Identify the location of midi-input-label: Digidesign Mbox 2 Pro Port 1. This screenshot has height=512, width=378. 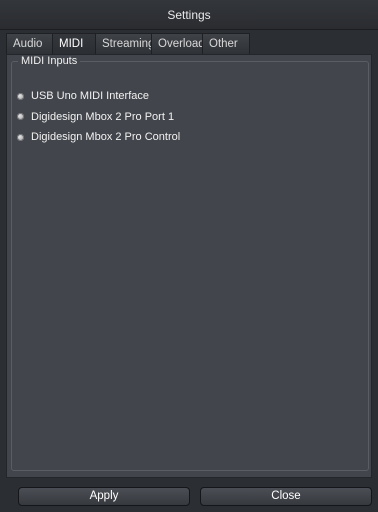
(103, 116).